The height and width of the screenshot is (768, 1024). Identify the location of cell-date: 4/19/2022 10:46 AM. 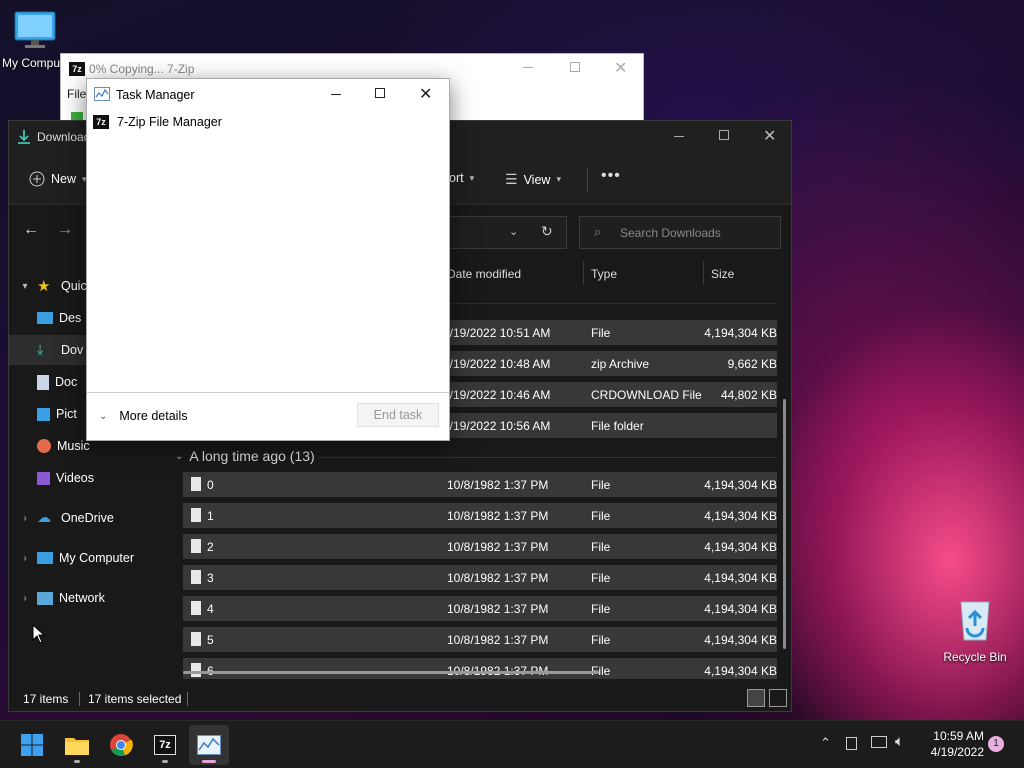
(497, 395).